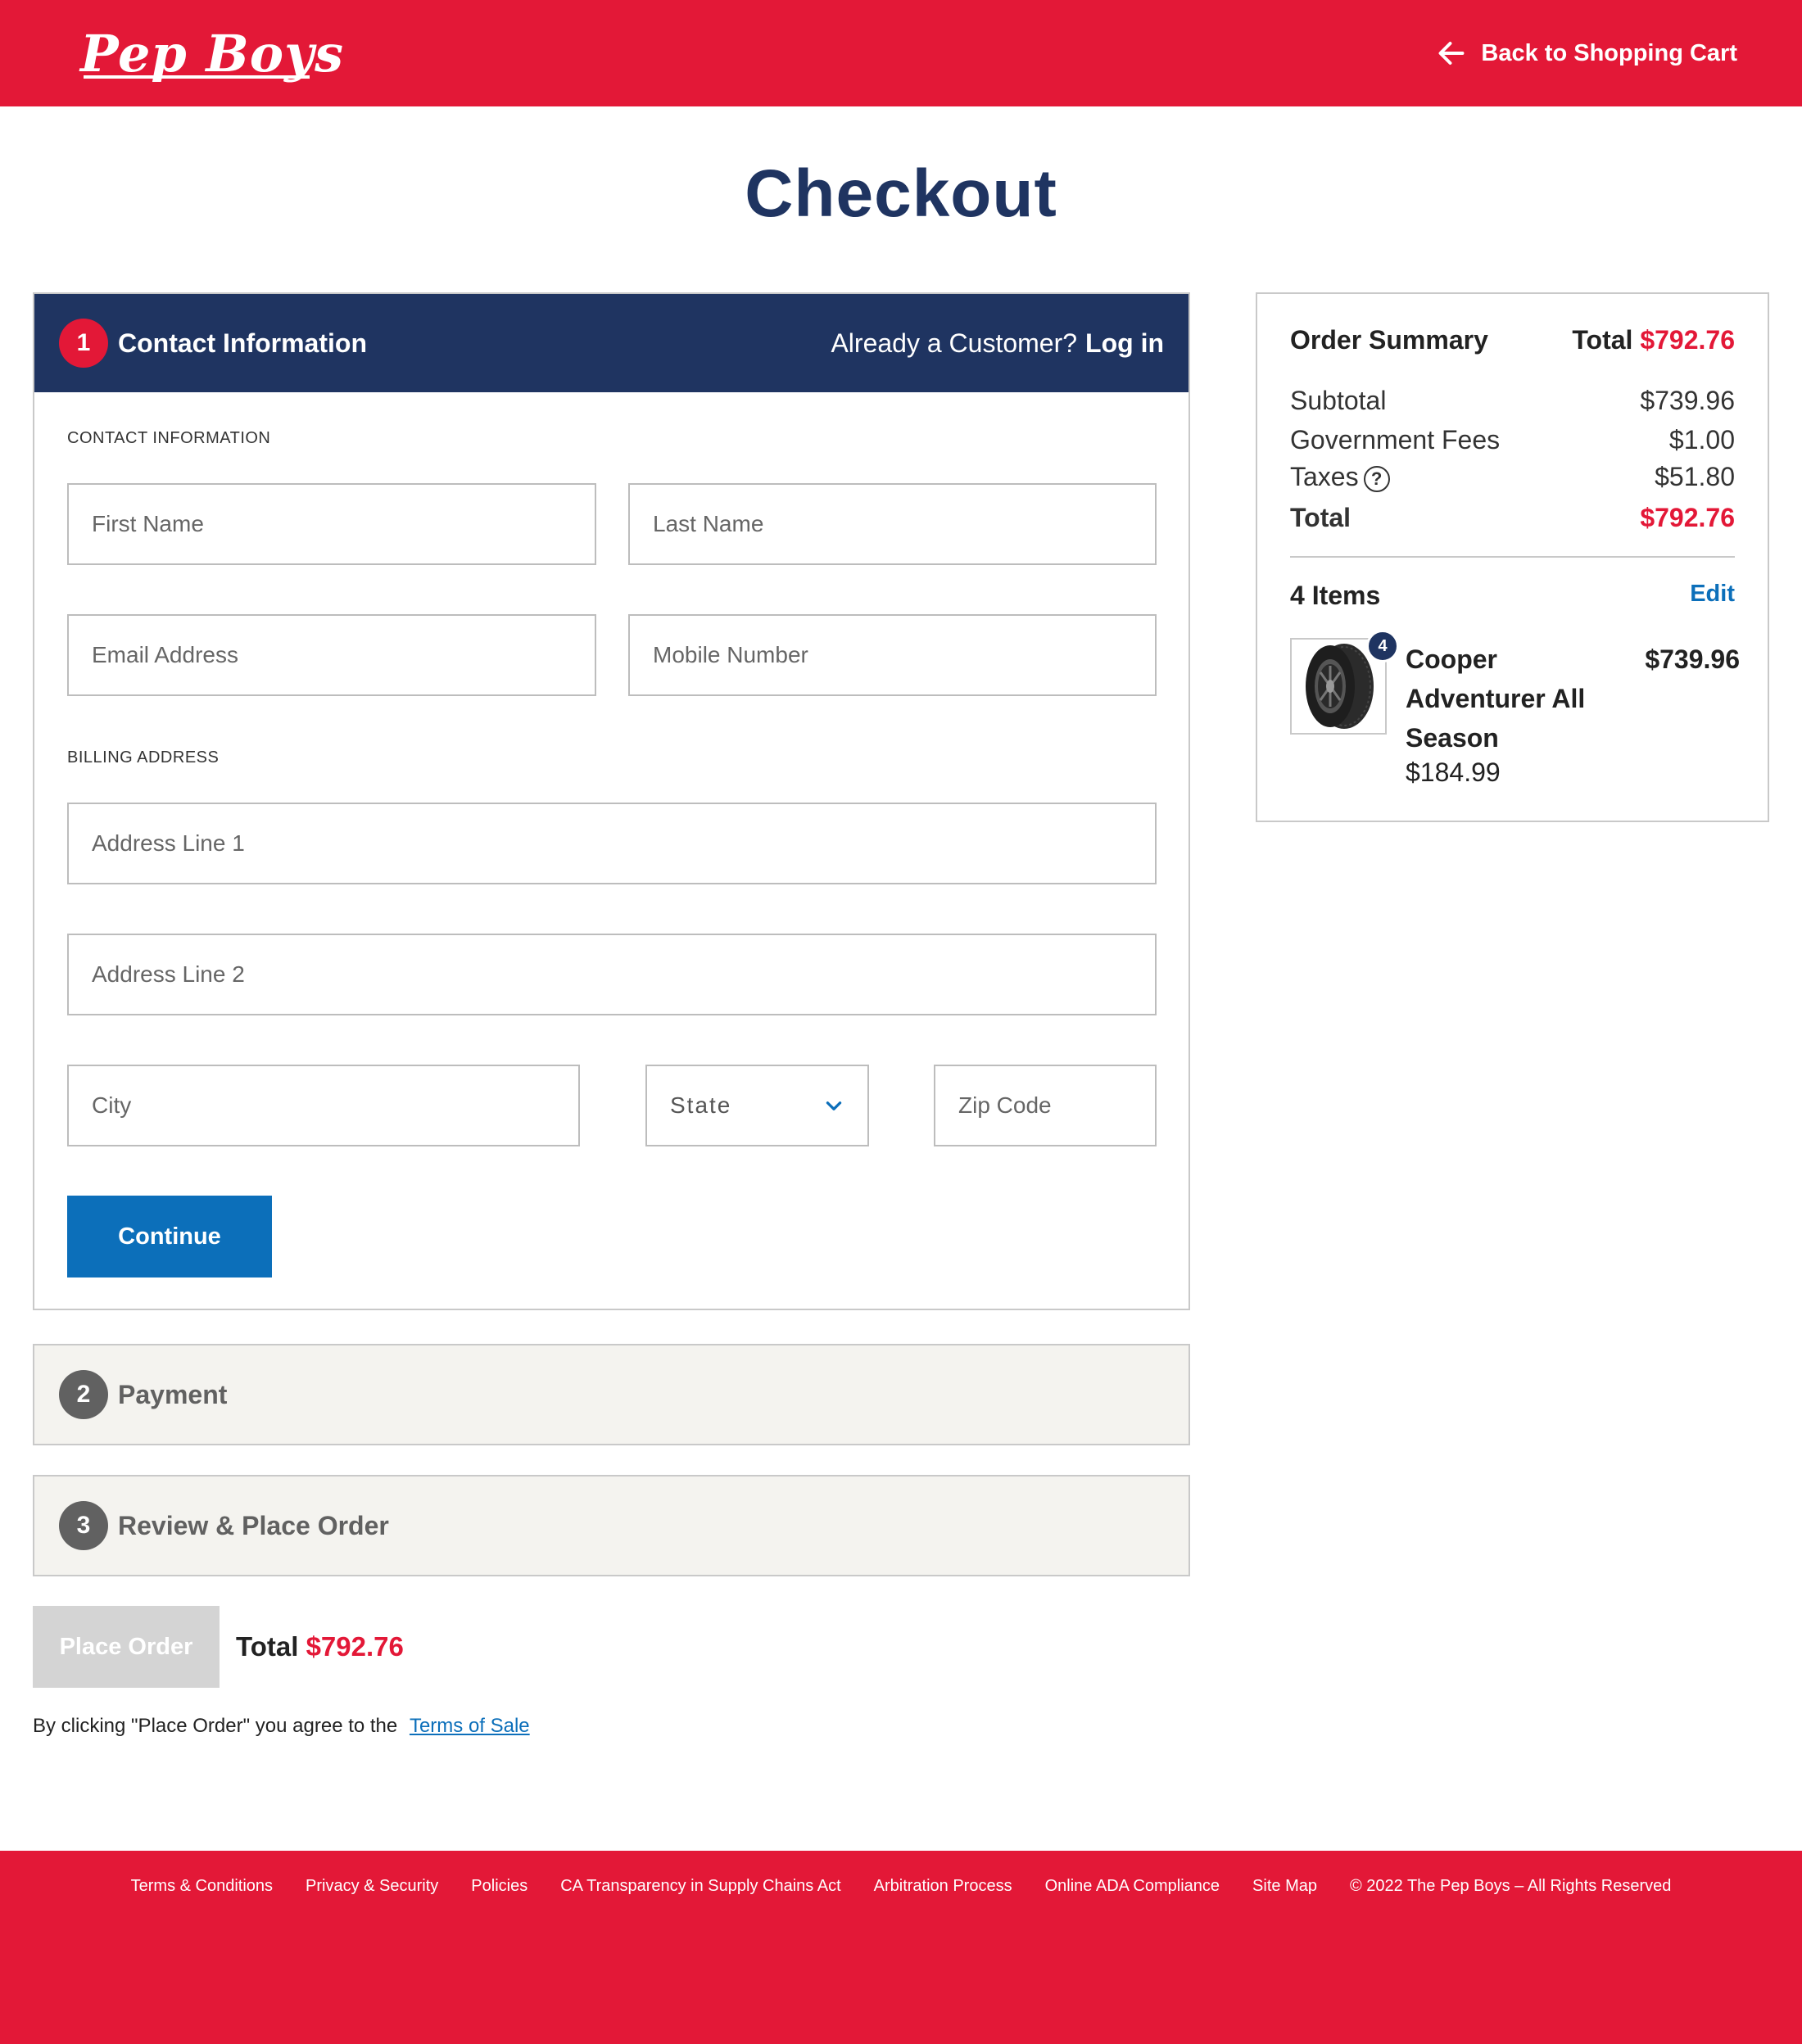 This screenshot has height=2044, width=1802. What do you see at coordinates (1688, 400) in the screenshot?
I see `subtotal-value: $739.96` at bounding box center [1688, 400].